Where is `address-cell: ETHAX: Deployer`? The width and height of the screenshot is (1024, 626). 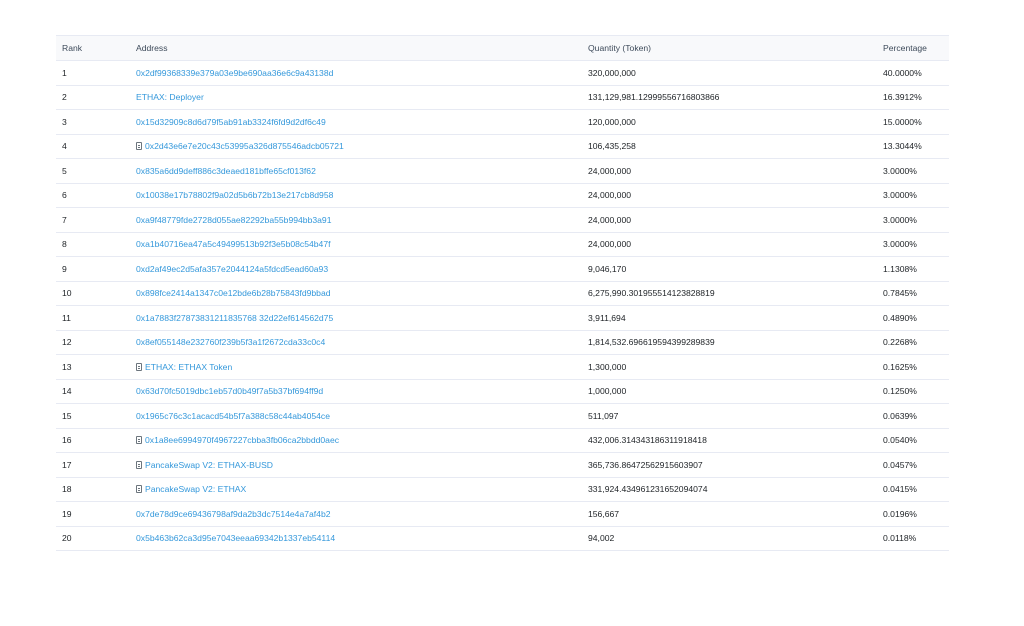
address-cell: ETHAX: Deployer is located at coordinates (362, 97).